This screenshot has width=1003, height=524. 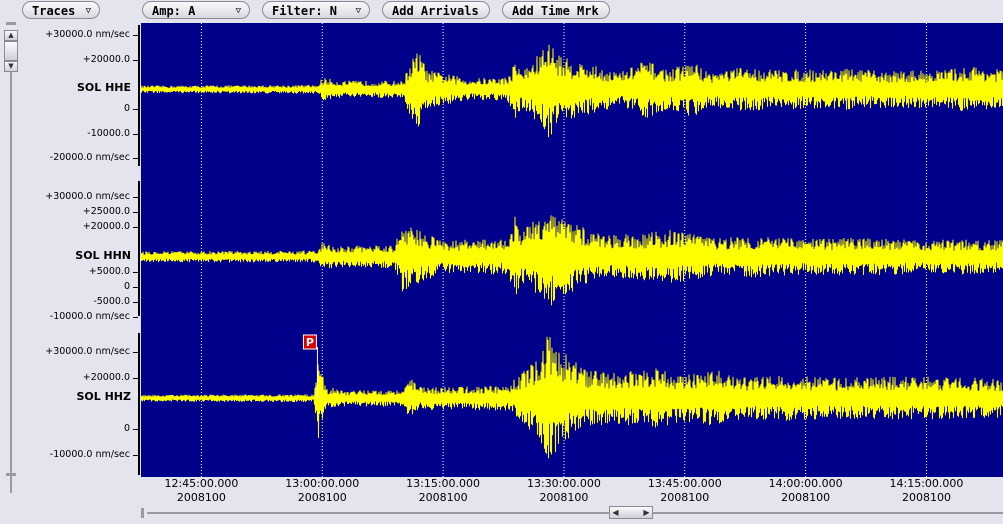 I want to click on add-time-mark-button: Add Time Mrk, so click(x=556, y=10).